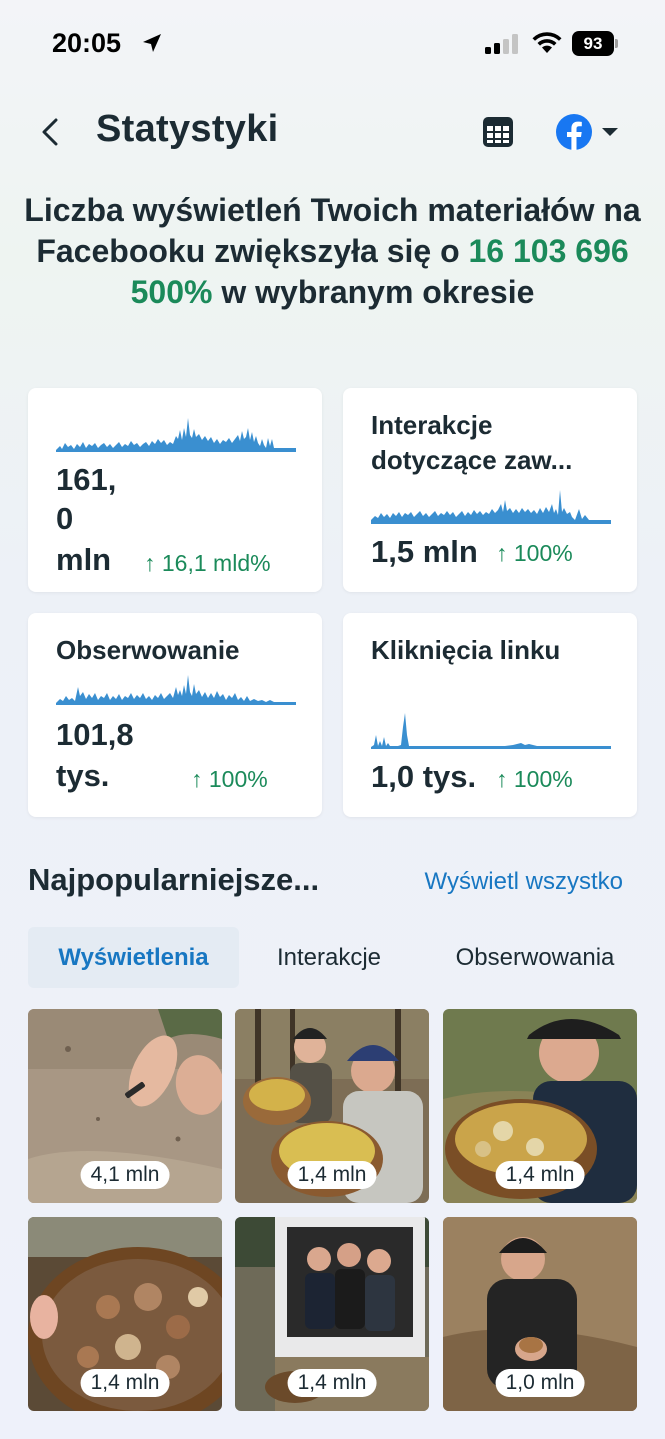 Image resolution: width=665 pixels, height=1439 pixels. Describe the element at coordinates (540, 1314) in the screenshot. I see `content-thumbnail: 1,0 mln` at that location.